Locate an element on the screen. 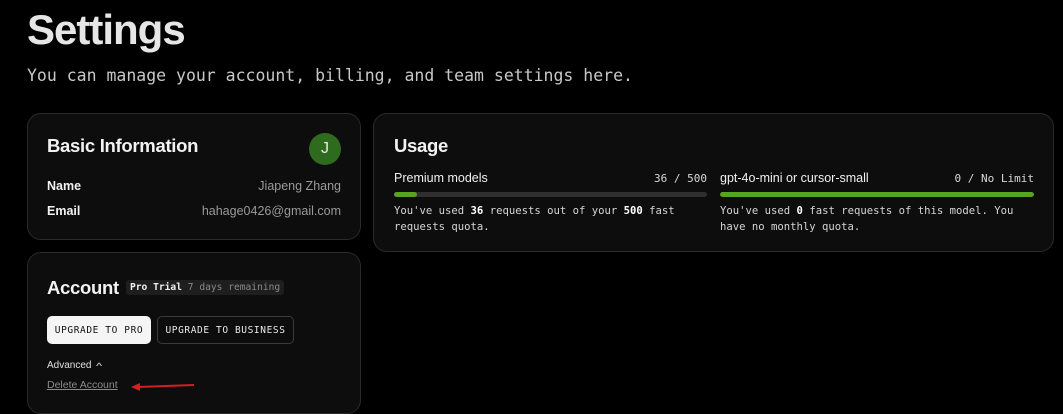 This screenshot has width=1063, height=414. premium-progress-bar is located at coordinates (550, 194).